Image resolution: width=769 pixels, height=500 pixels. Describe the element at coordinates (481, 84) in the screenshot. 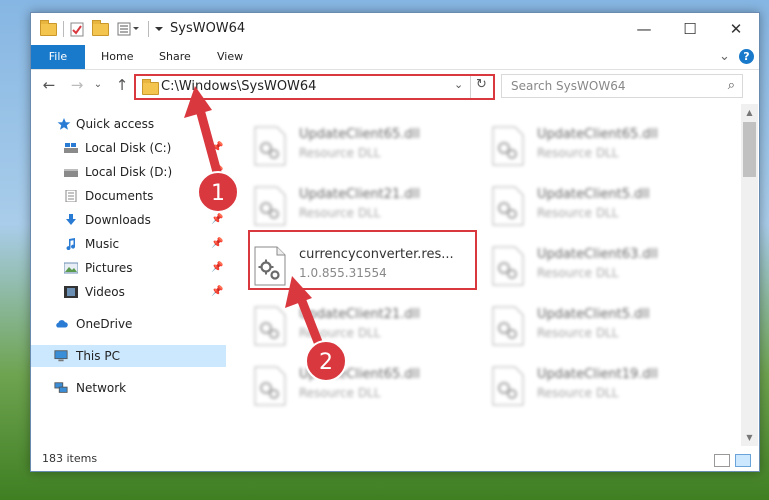

I see `refresh-icon: ↻` at that location.